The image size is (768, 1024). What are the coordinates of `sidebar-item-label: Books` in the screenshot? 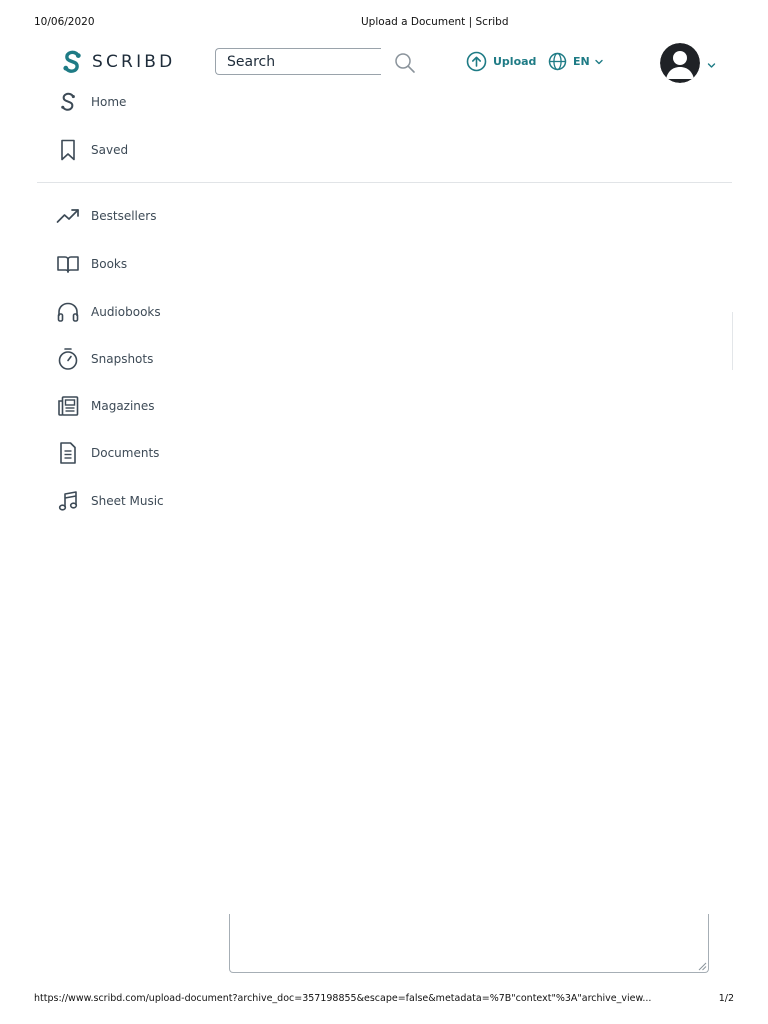 It's located at (109, 264).